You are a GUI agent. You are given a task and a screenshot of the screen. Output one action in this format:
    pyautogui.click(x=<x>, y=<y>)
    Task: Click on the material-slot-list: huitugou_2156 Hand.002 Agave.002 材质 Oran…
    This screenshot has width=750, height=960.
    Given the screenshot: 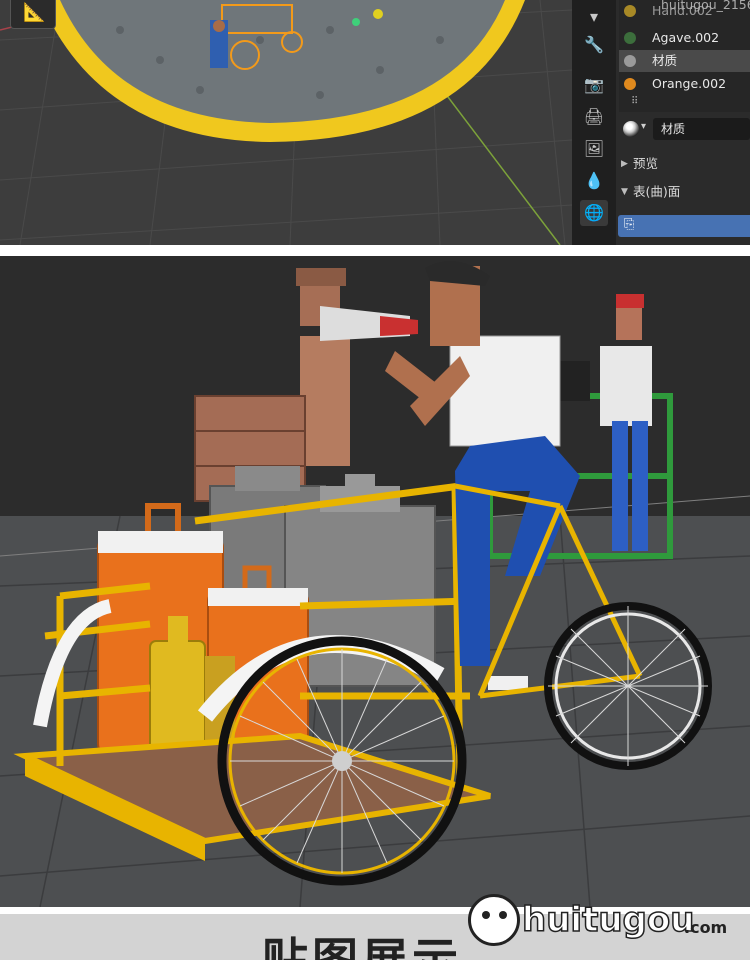 What is the action you would take?
    pyautogui.click(x=684, y=56)
    